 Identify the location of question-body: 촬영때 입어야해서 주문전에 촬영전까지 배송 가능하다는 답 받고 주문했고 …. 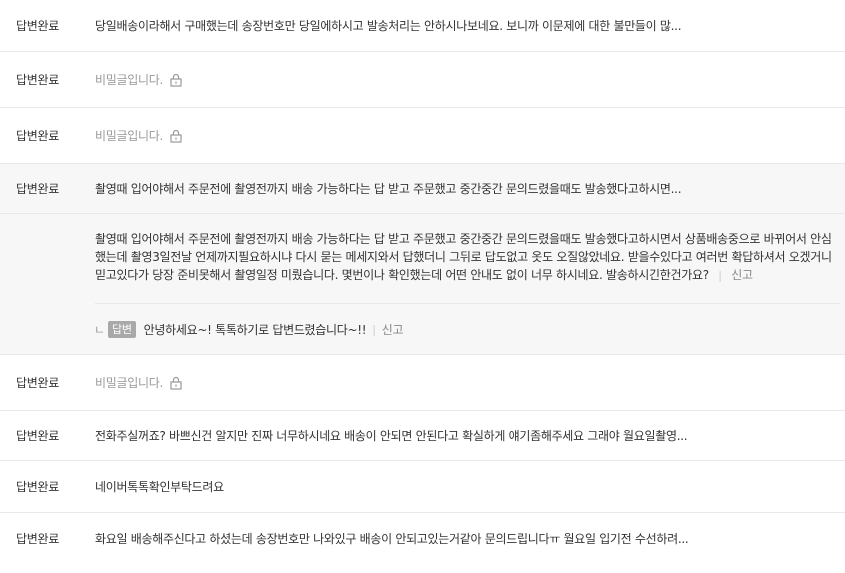
(467, 259).